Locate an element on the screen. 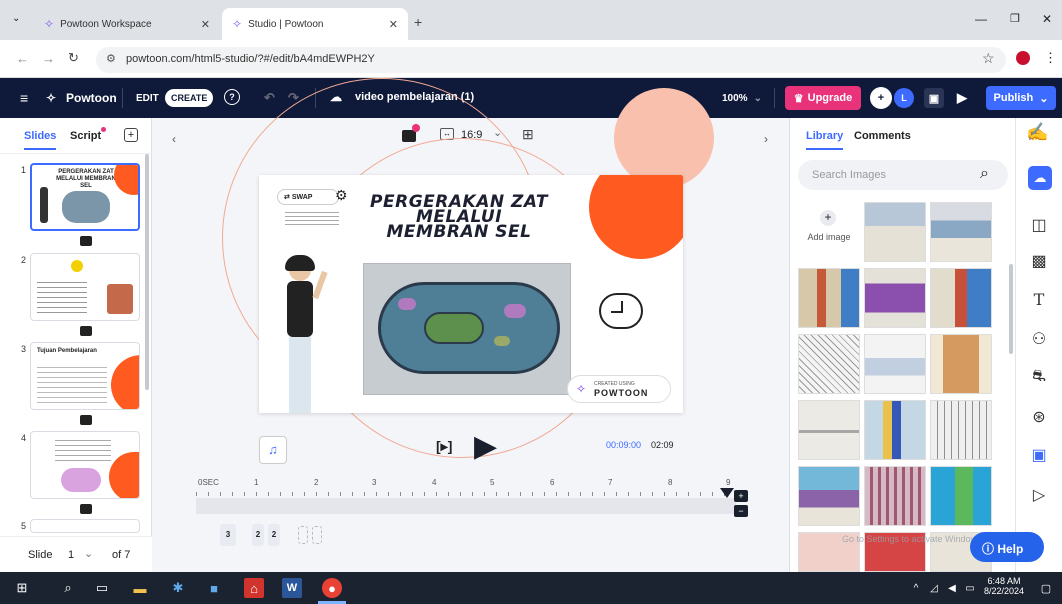 The width and height of the screenshot is (1062, 604). collapse-left-icon: ‹ is located at coordinates (174, 139).